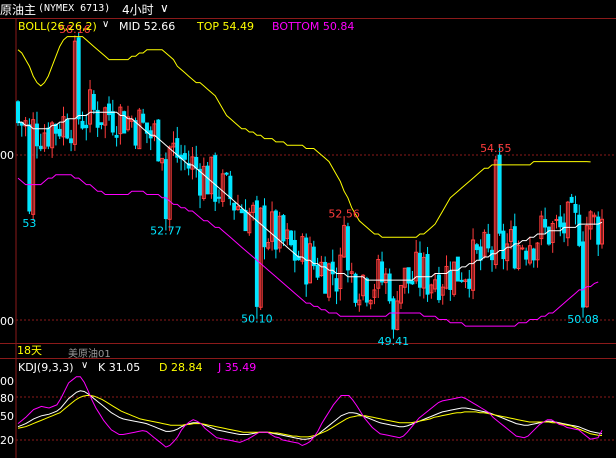 The width and height of the screenshot is (616, 458). I want to click on kdj-j-value: J 35.49, so click(237, 367).